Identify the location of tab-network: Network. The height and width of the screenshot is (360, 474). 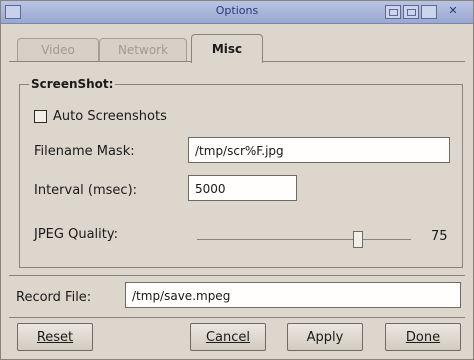
(143, 49).